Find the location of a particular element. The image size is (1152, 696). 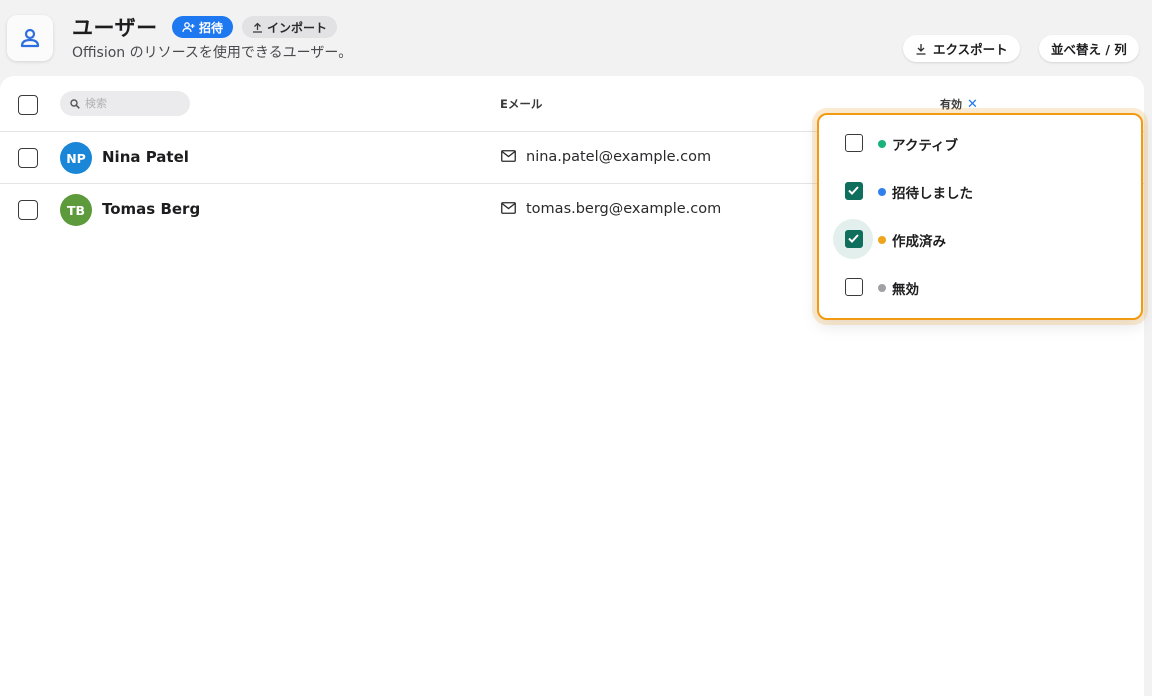

column-header-active: 有効 ✕ is located at coordinates (959, 104).